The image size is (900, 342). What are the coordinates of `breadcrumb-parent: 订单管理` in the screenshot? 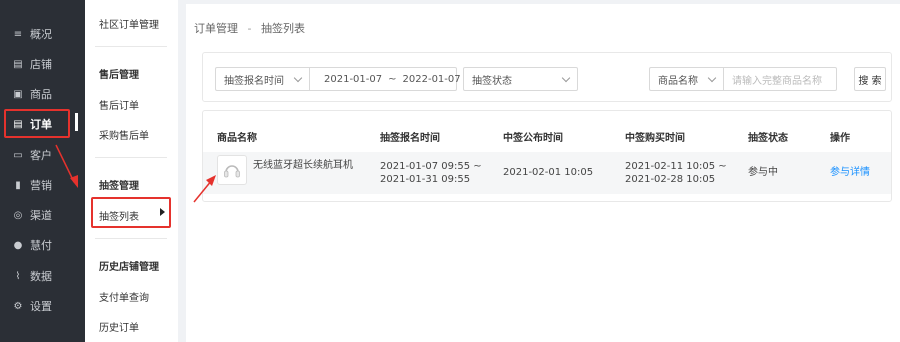 It's located at (216, 28).